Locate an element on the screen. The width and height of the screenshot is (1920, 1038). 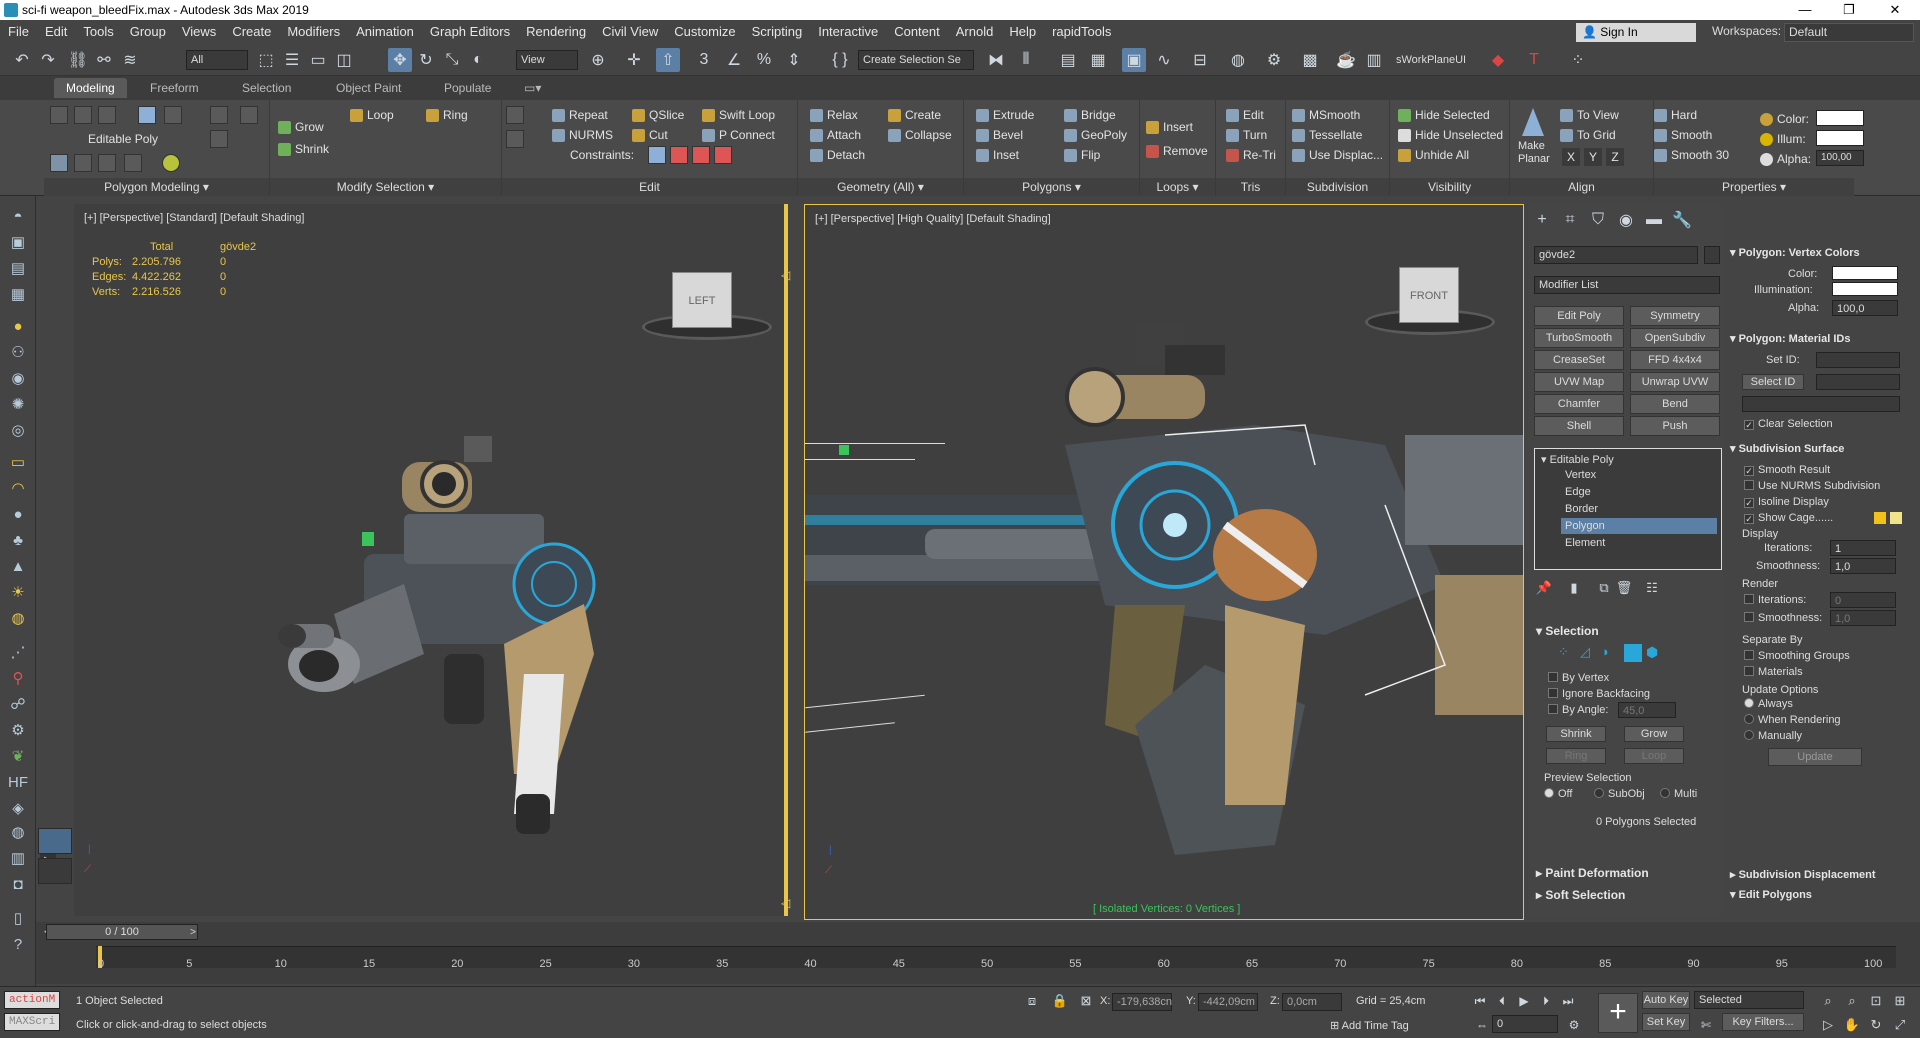
preview-off-radio: Off is located at coordinates (1558, 794).